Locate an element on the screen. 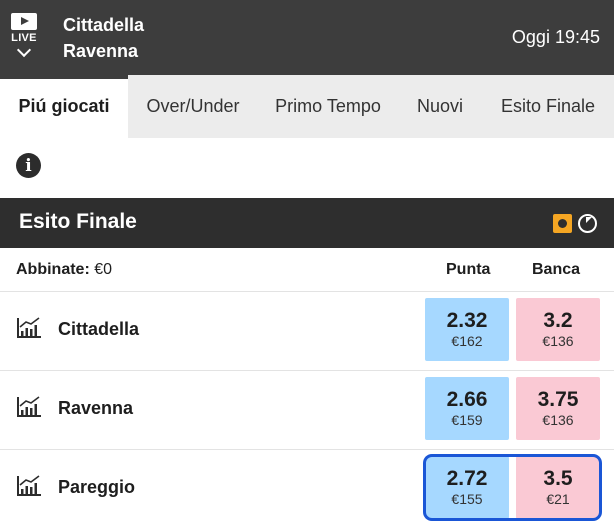  tab-over-under: Over/Under is located at coordinates (193, 106).